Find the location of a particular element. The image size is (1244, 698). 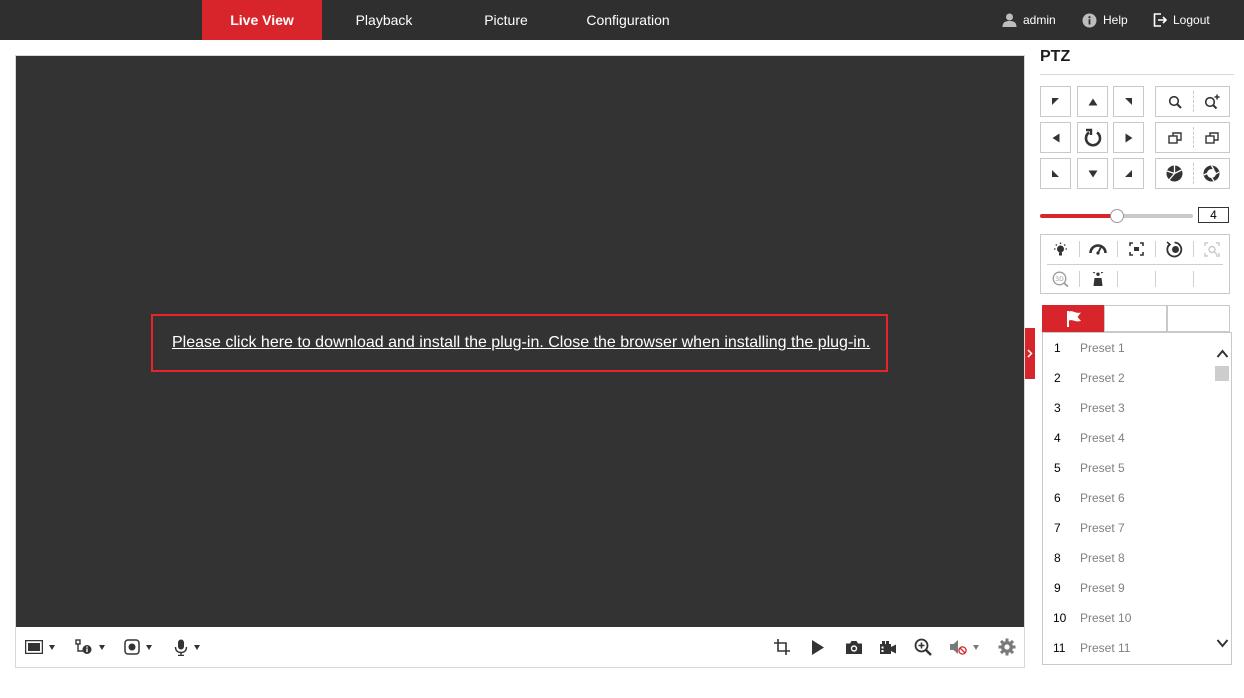

zoom-out-icon is located at coordinates (1175, 102).